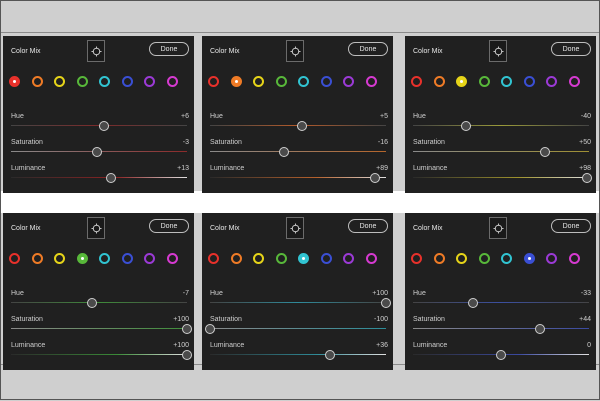 The height and width of the screenshot is (401, 600). Describe the element at coordinates (28, 345) in the screenshot. I see `slider-label: Luminance` at that location.